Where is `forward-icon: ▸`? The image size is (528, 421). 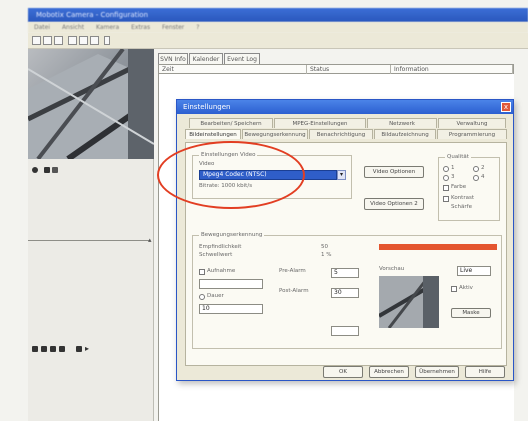
forward-icon: ▸ is located at coordinates (87, 348).